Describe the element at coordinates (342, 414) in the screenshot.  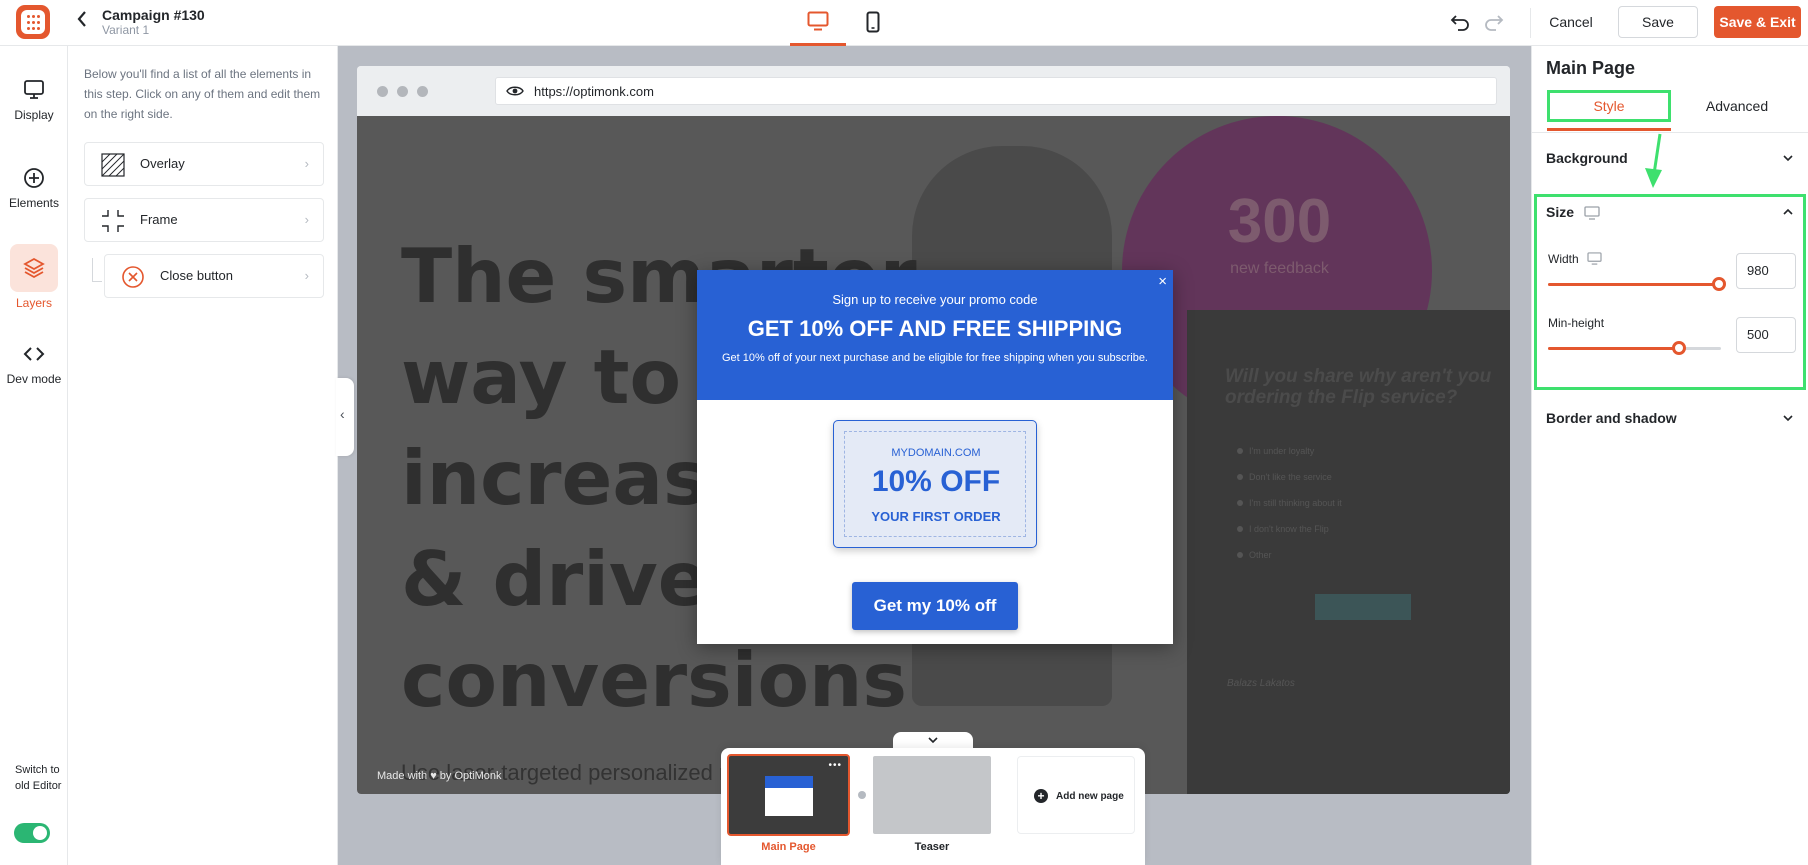
I see `chevron-left-icon: ‹` at that location.